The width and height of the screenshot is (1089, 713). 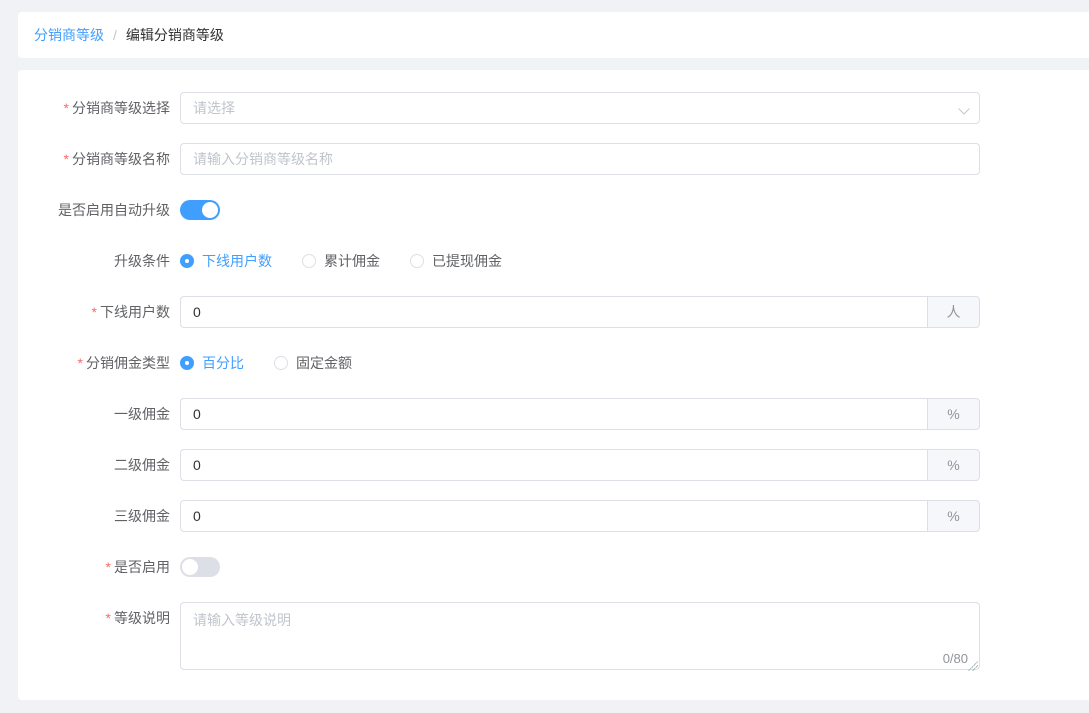 I want to click on description-label: * 等级说明, so click(x=99, y=637).